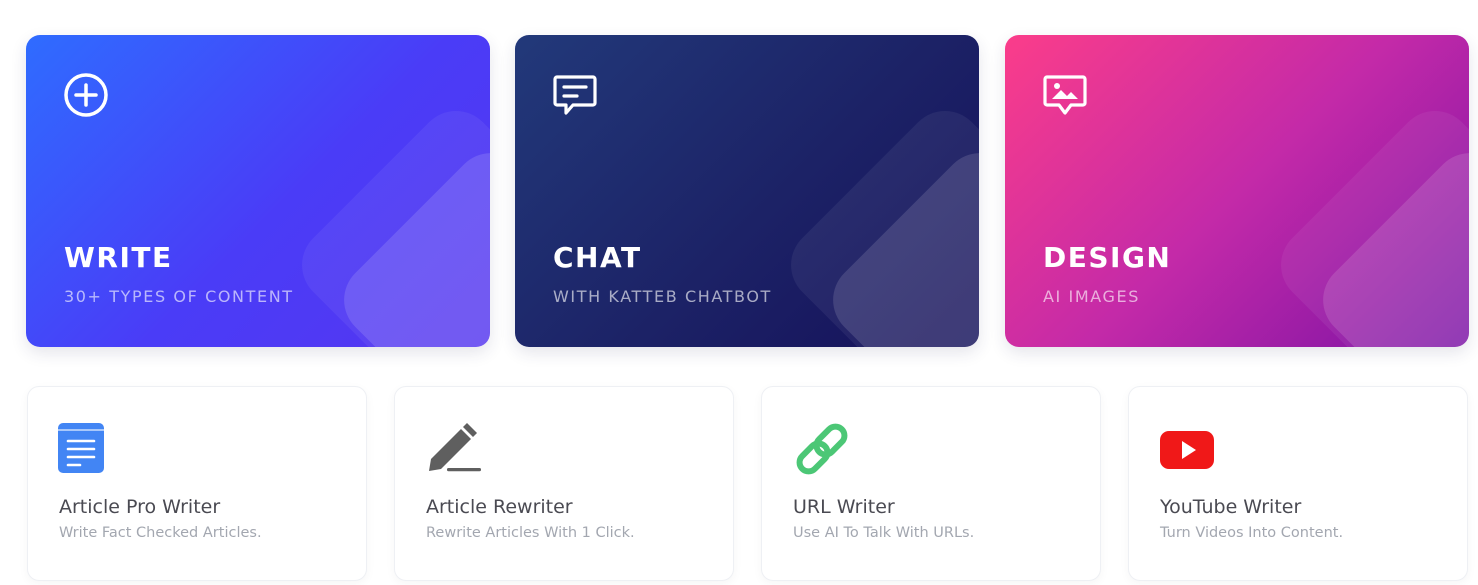  I want to click on image-bubble-icon, so click(1065, 95).